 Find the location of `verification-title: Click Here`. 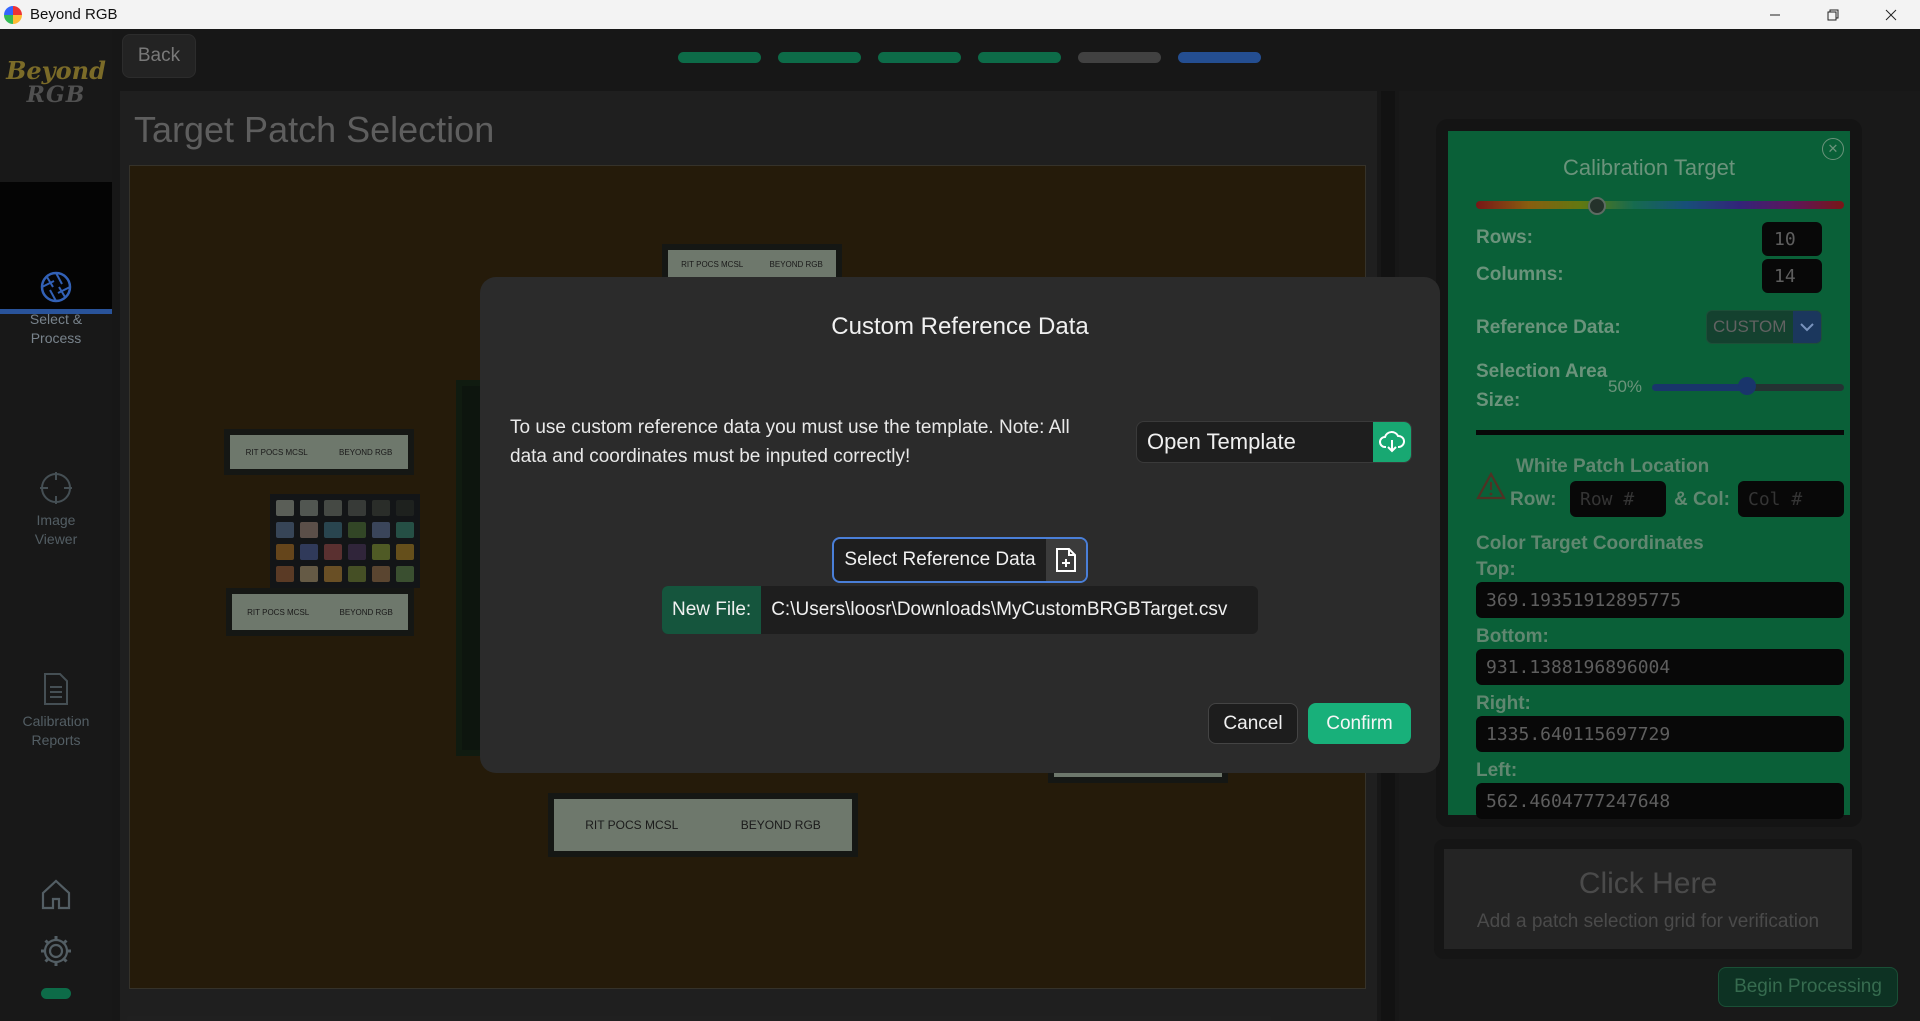

verification-title: Click Here is located at coordinates (1648, 883).